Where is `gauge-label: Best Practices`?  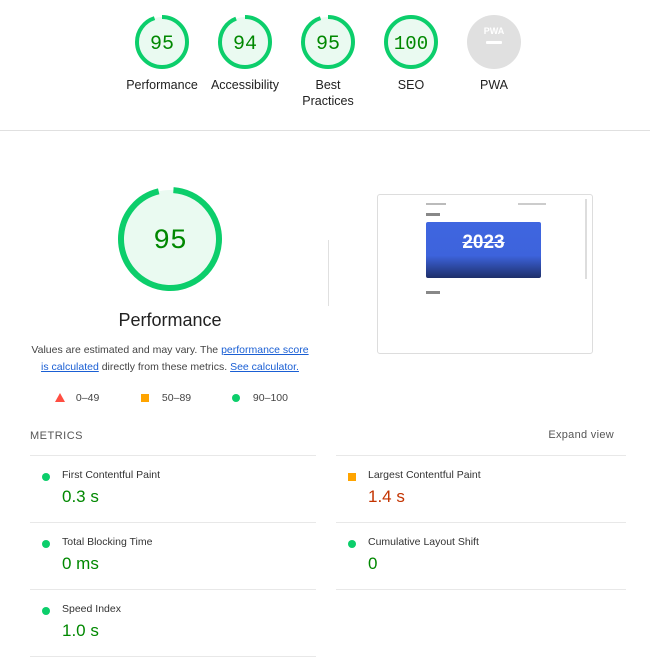
gauge-label: Best Practices is located at coordinates (328, 93).